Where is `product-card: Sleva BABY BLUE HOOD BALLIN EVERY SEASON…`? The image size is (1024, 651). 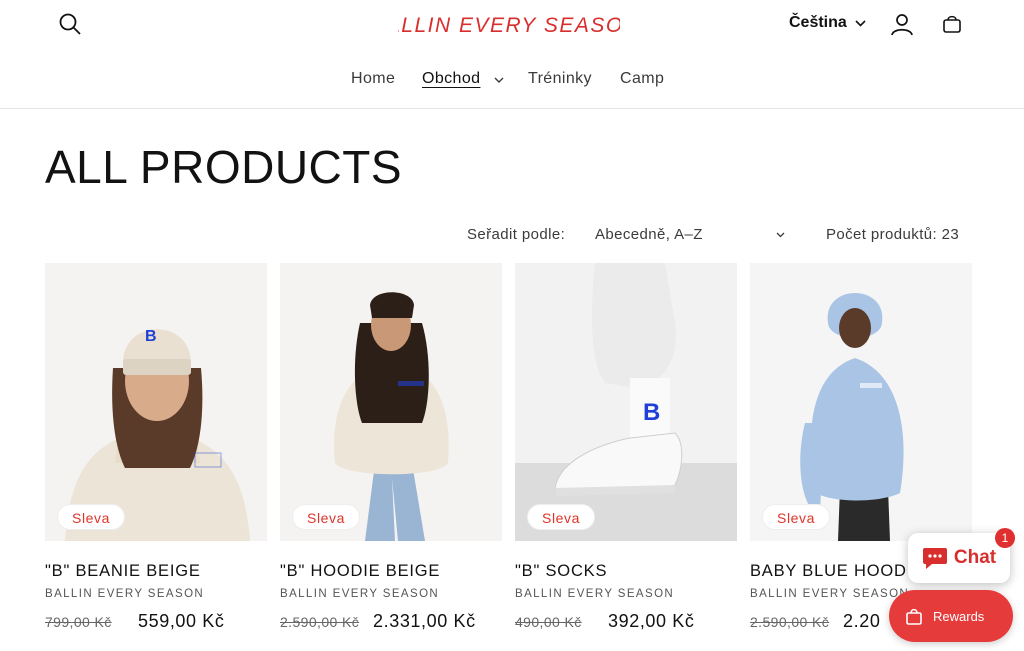
product-card: Sleva BABY BLUE HOOD BALLIN EVERY SEASON… is located at coordinates (861, 447).